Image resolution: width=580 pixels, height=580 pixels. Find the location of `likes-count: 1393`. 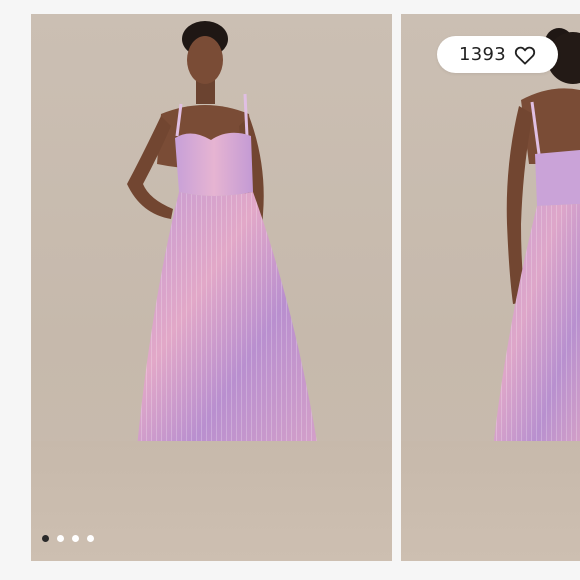

likes-count: 1393 is located at coordinates (482, 54).